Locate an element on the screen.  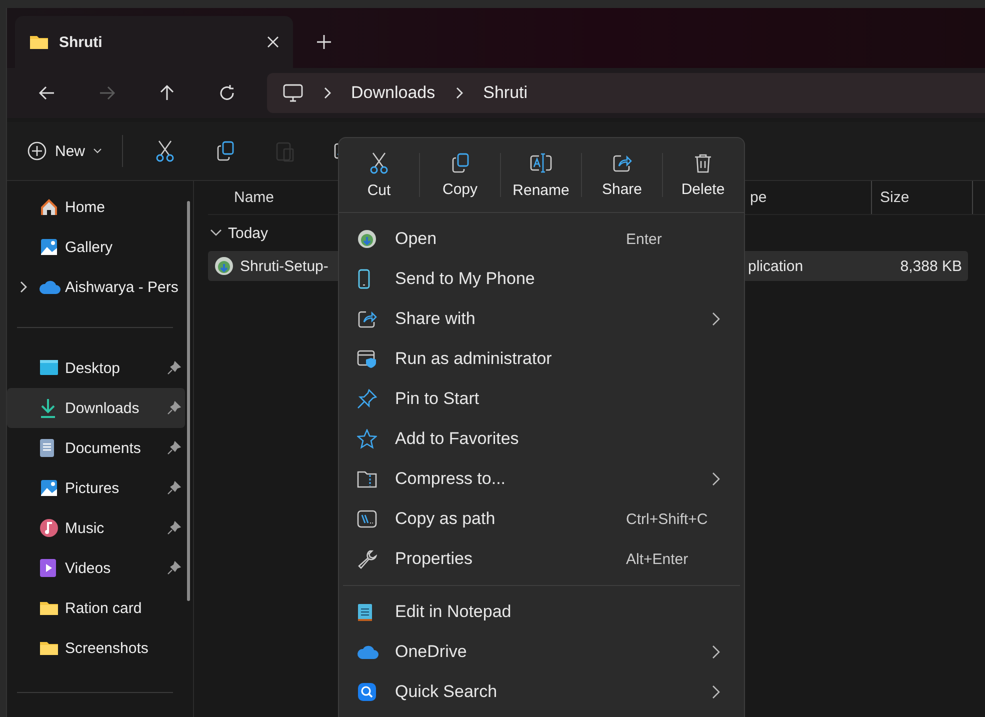
caret-icon is located at coordinates (97, 151).